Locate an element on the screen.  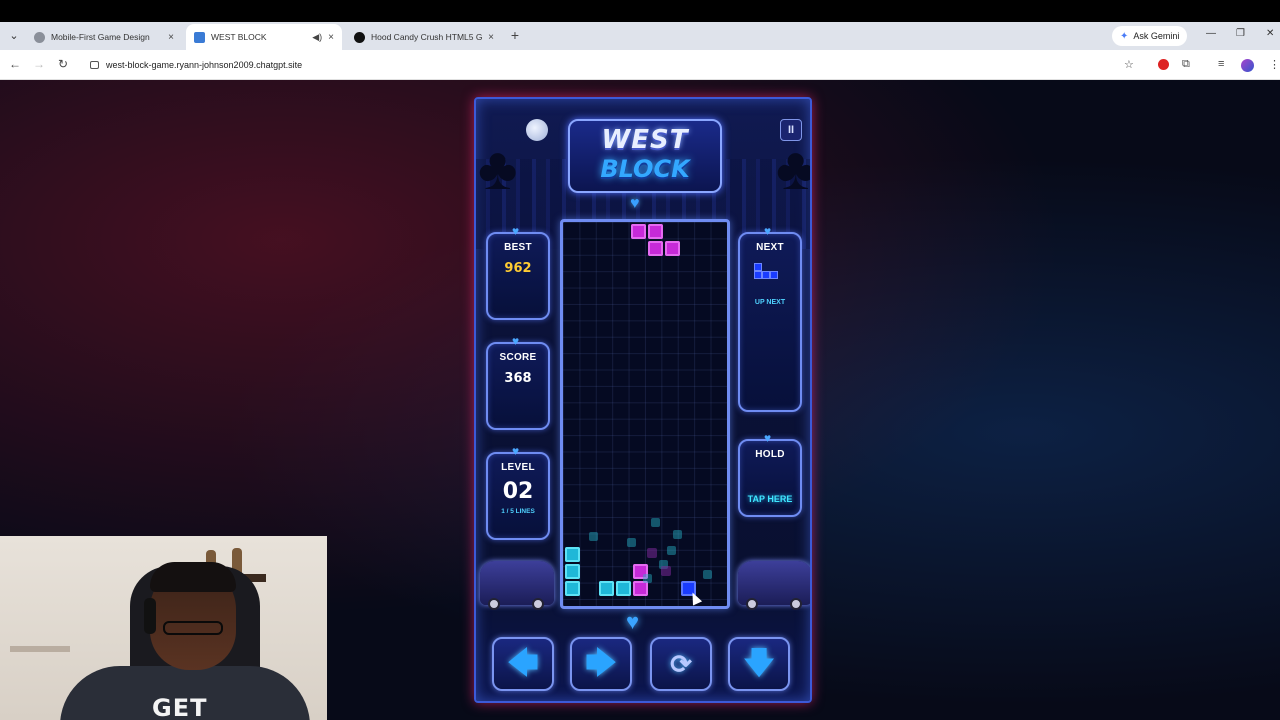
back-icon: ← is located at coordinates (15, 64).